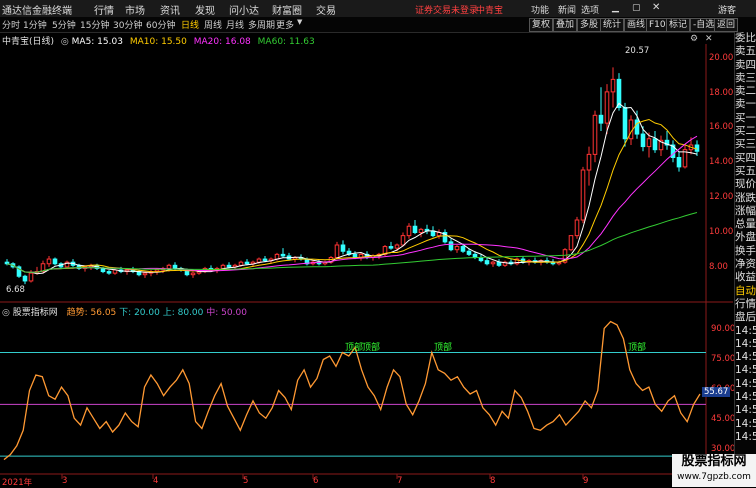 Image resolution: width=756 pixels, height=488 pixels. Describe the element at coordinates (721, 162) in the screenshot. I see `y-tick: 14.00` at that location.